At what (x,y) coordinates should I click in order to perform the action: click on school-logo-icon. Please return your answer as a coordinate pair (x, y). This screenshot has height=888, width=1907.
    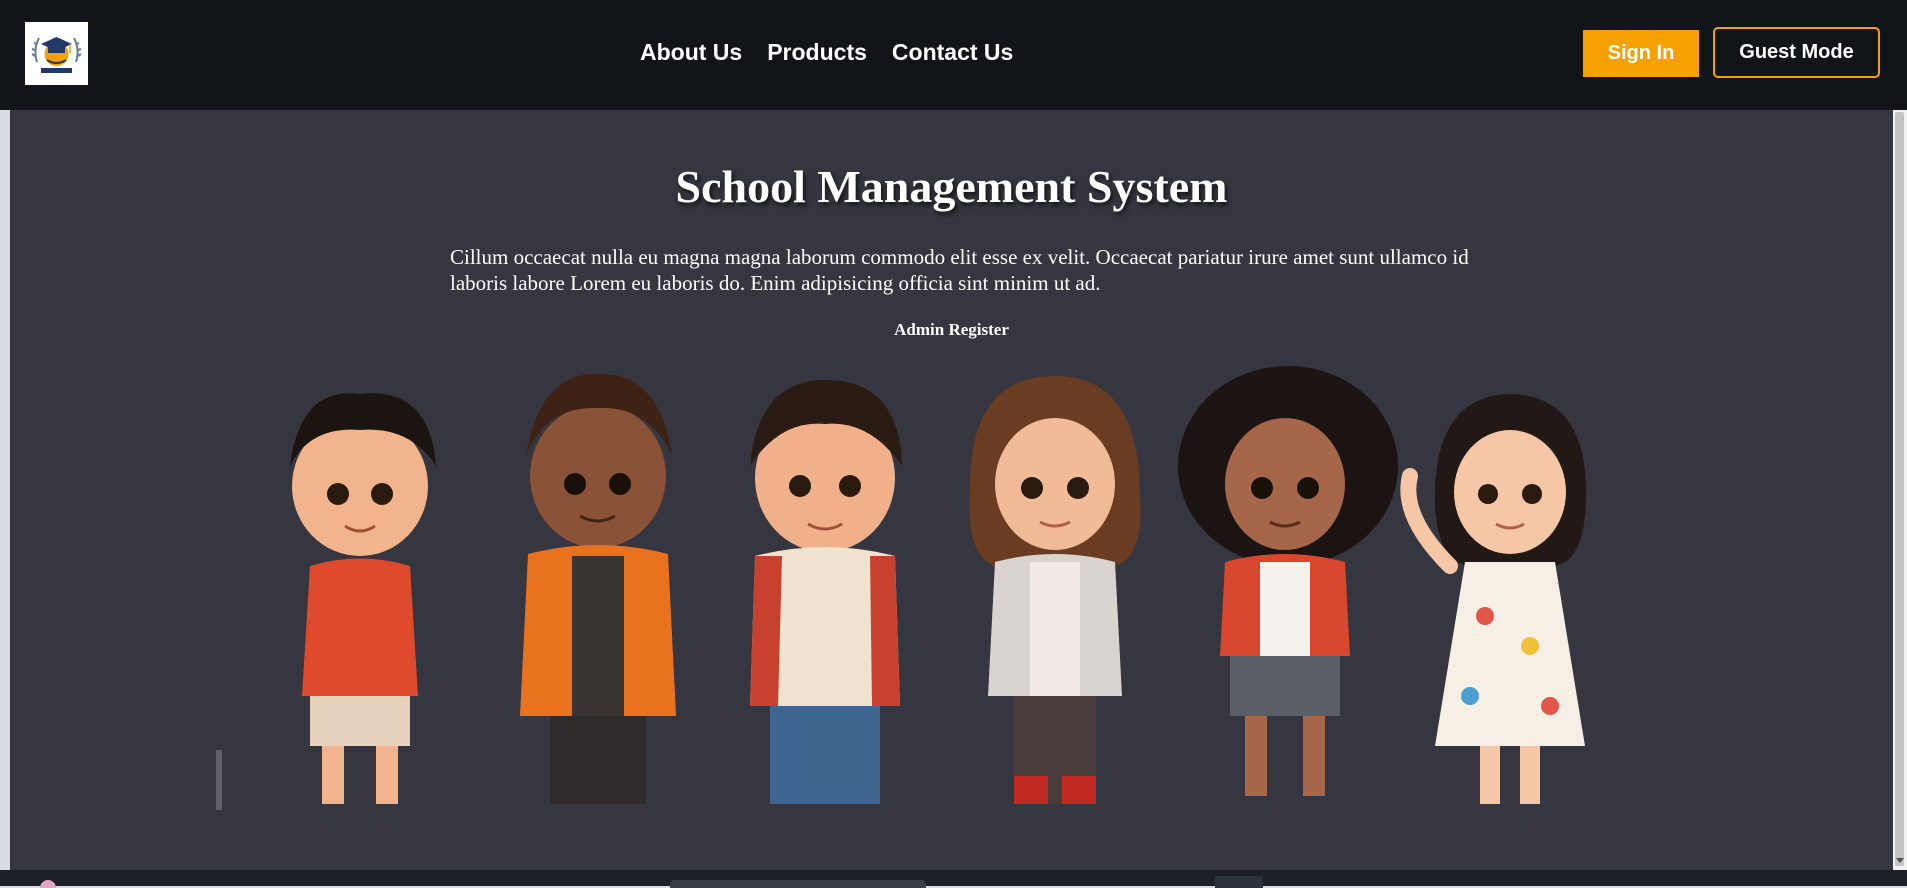
    Looking at the image, I should click on (56, 53).